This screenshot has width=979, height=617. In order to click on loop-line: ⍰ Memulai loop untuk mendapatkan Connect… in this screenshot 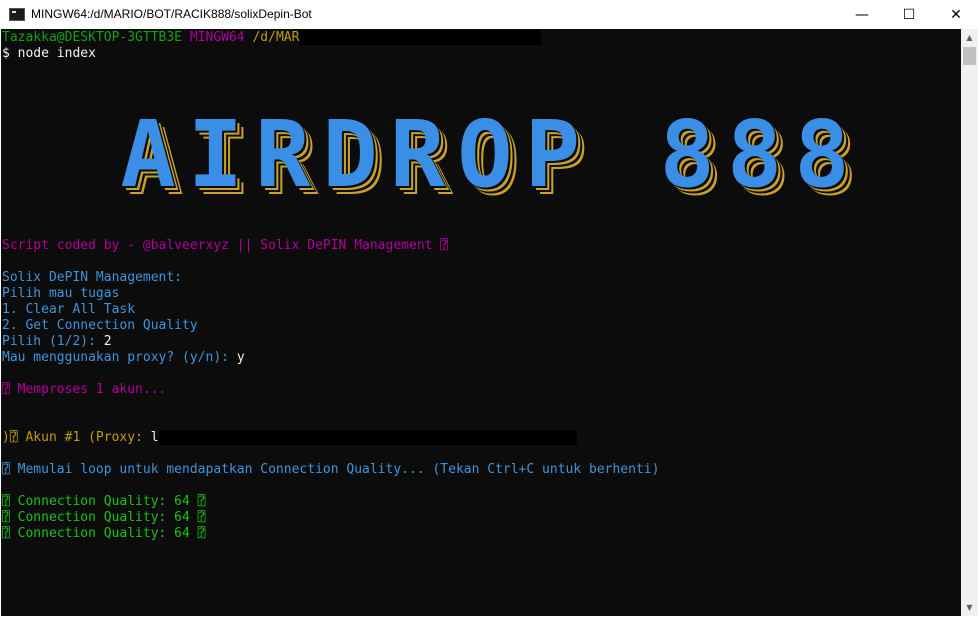, I will do `click(331, 469)`.